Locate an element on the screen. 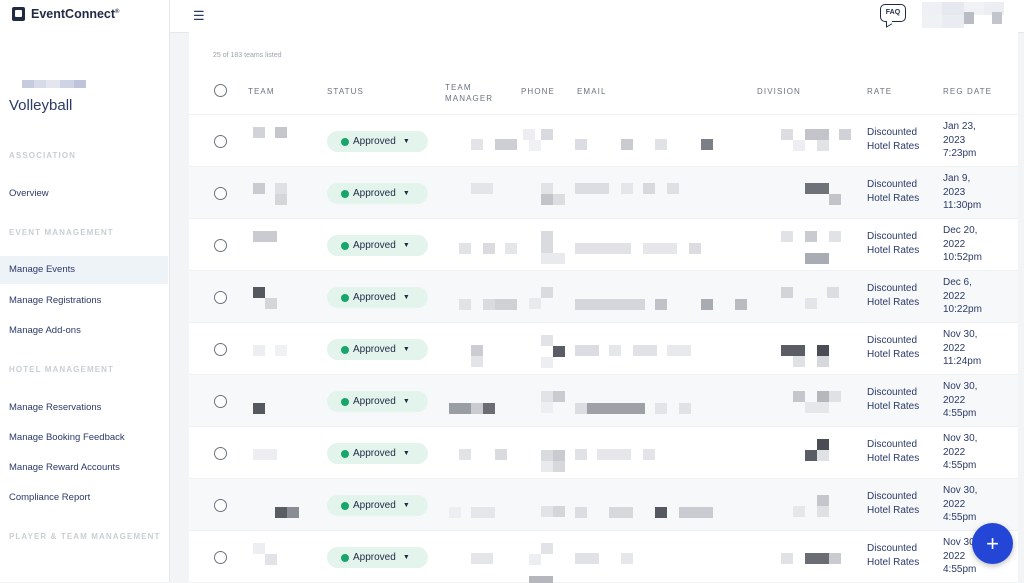 This screenshot has width=1024, height=583. hamburger-icon: ☰ is located at coordinates (199, 16).